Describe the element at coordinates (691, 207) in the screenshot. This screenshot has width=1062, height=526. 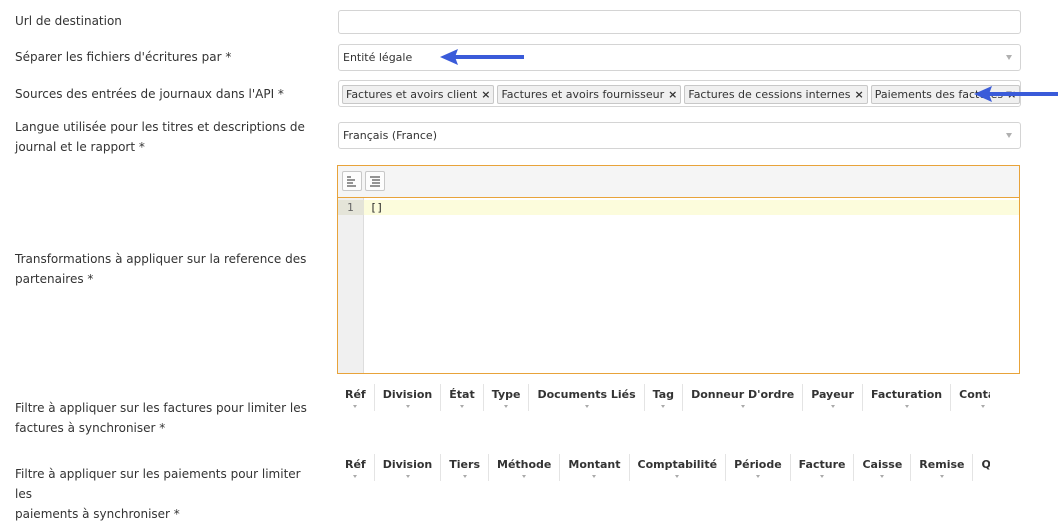
I see `editor-active-line` at that location.